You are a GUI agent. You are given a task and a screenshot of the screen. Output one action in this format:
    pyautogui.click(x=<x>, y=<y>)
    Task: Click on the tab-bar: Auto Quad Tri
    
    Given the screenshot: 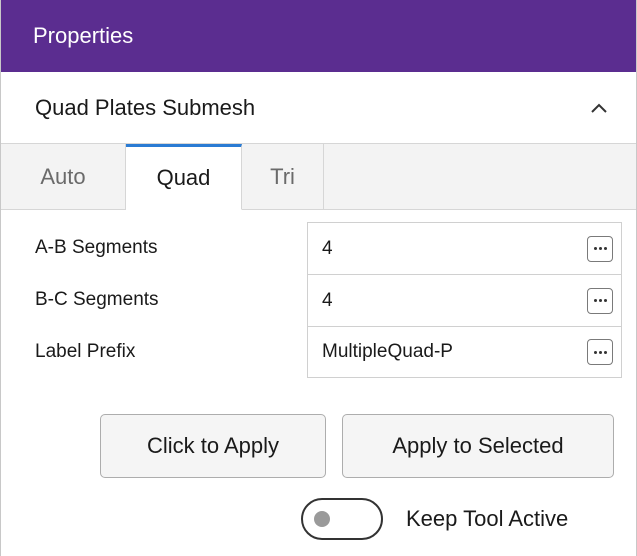 What is the action you would take?
    pyautogui.click(x=318, y=177)
    